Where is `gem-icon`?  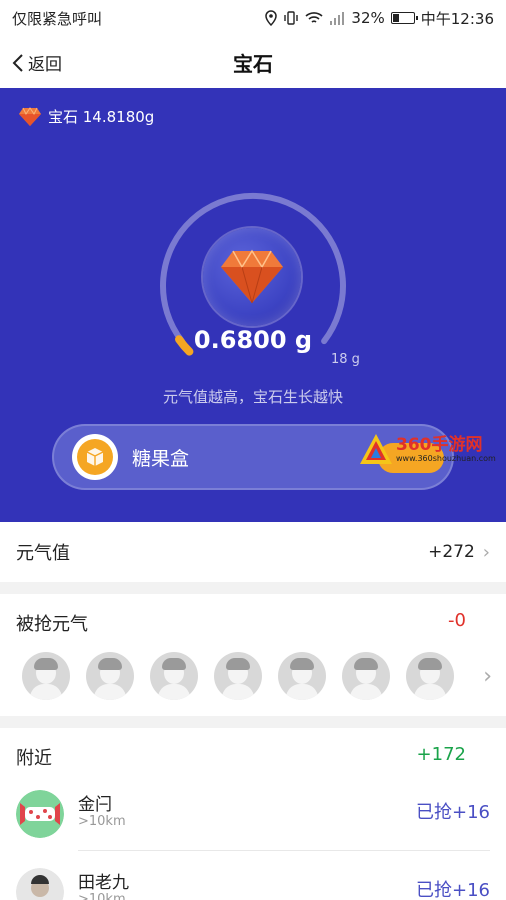 gem-icon is located at coordinates (30, 116).